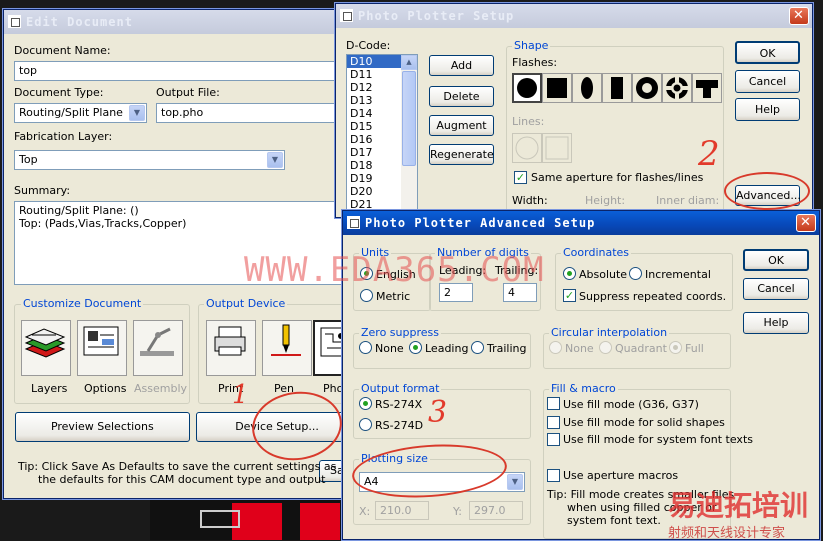  Describe the element at coordinates (402, 510) in the screenshot. I see `x-size-input: 210.0` at that location.